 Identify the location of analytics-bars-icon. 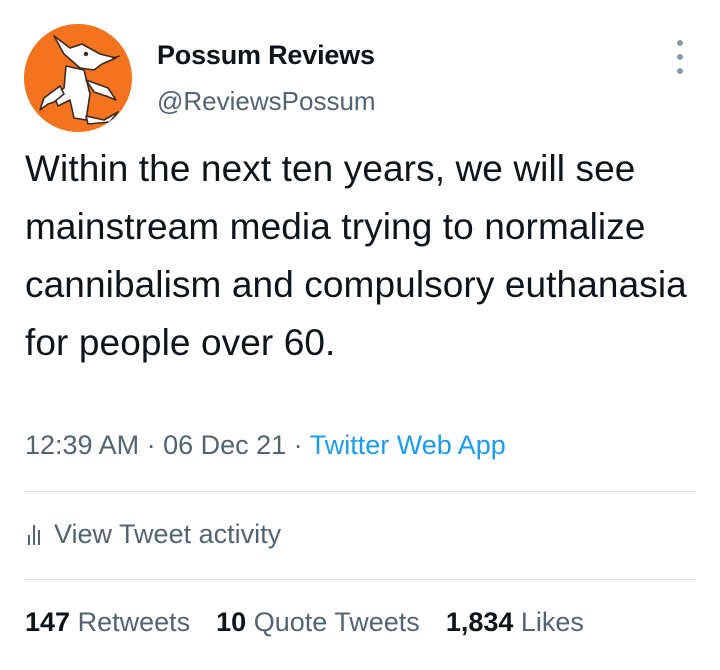
(34, 534).